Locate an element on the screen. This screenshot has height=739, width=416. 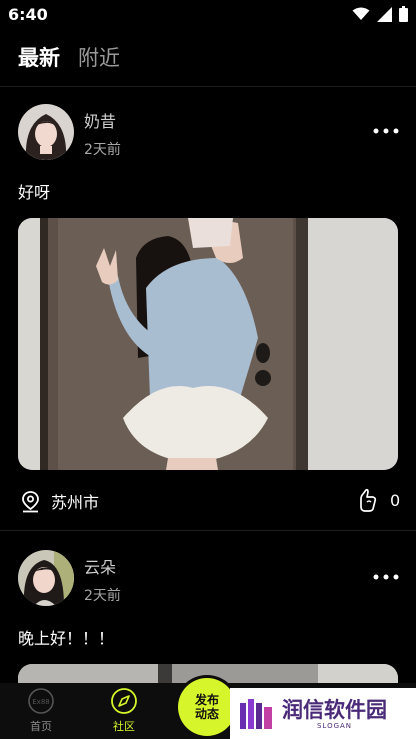
status-time: 6:40 is located at coordinates (28, 14).